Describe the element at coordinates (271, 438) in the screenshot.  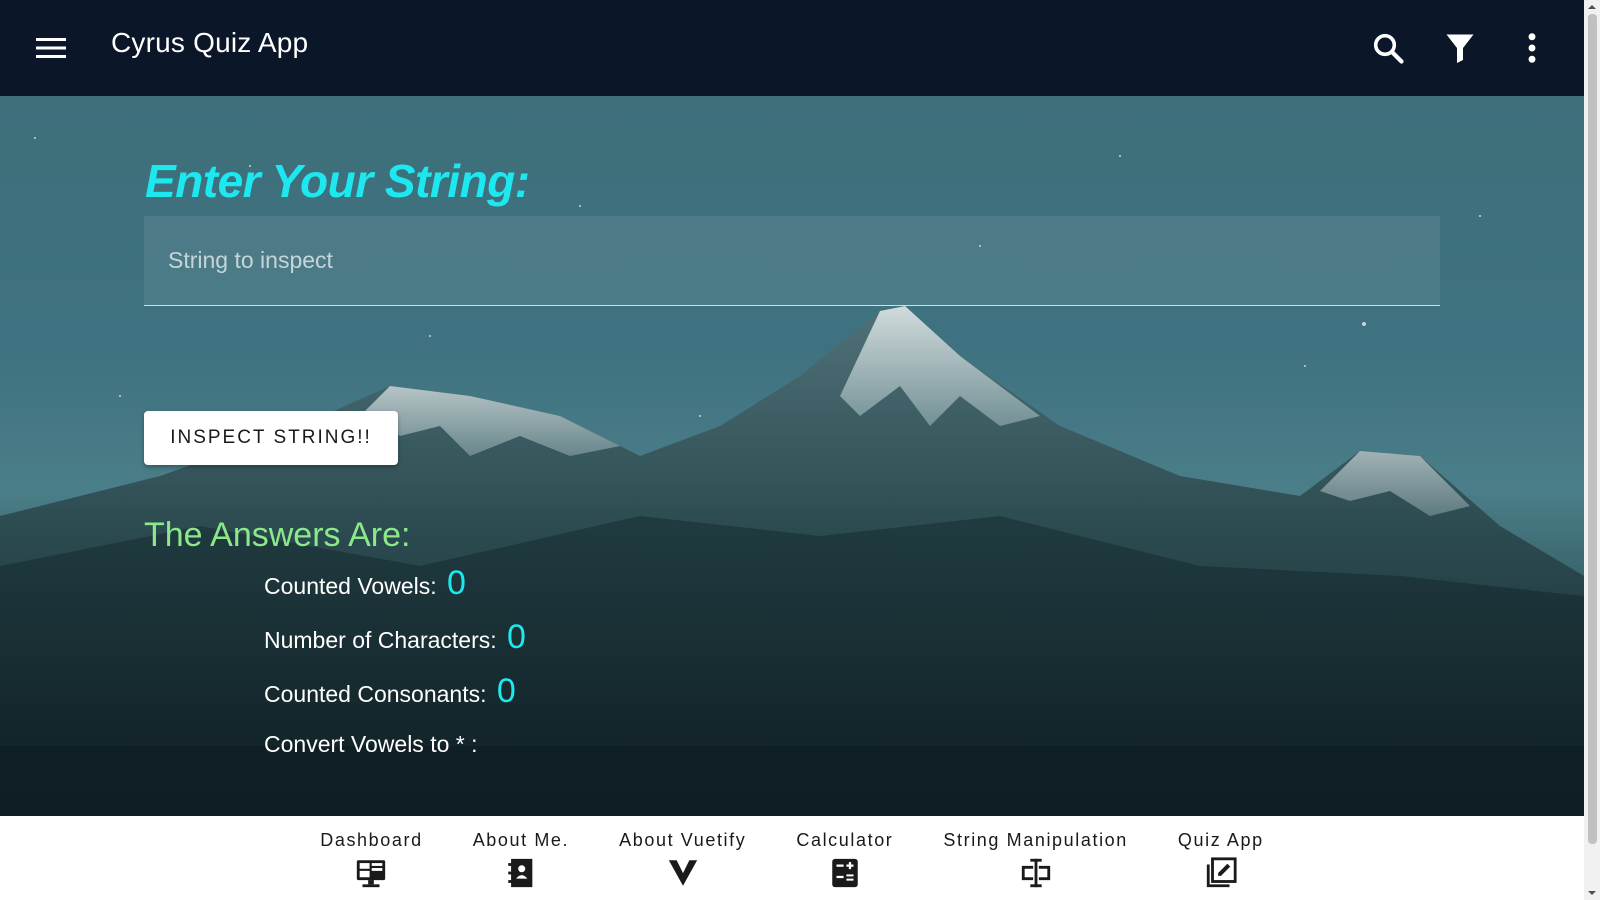
I see `inspect-string-button: INSPECT STRING!!` at that location.